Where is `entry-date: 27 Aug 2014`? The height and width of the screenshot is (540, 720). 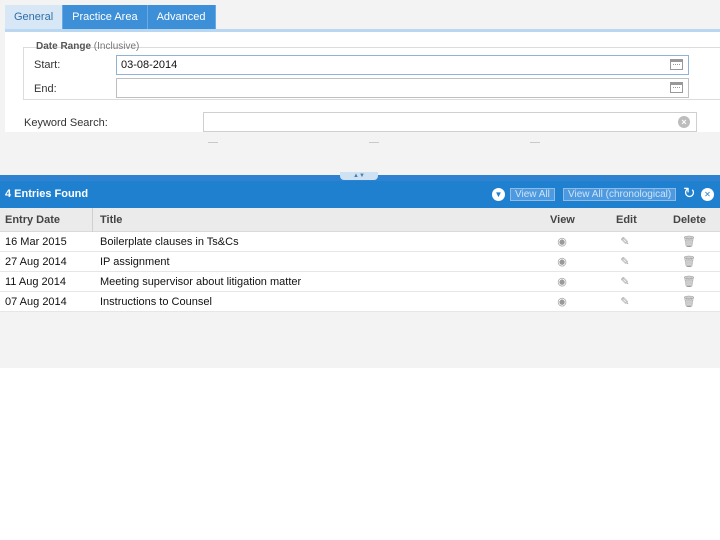 entry-date: 27 Aug 2014 is located at coordinates (36, 262).